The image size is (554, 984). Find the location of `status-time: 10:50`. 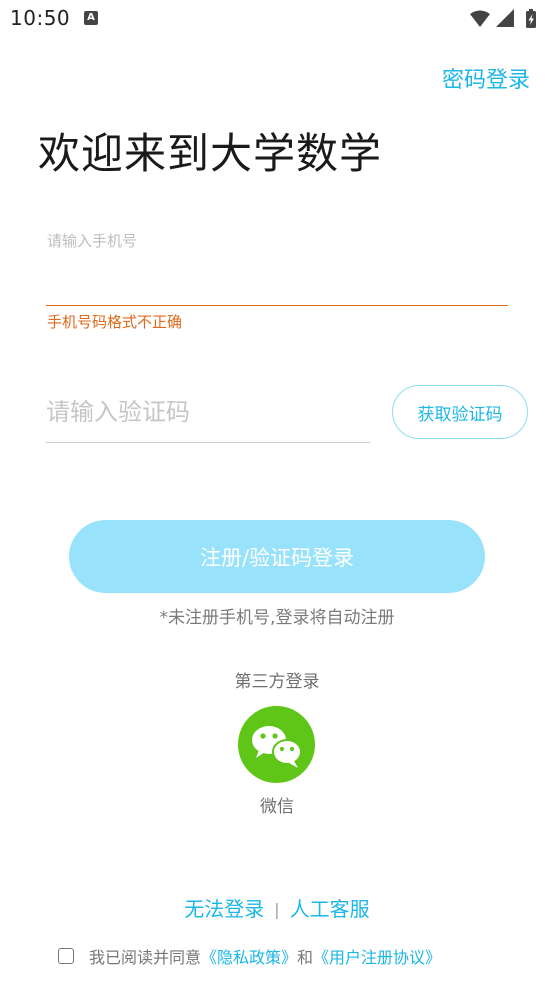

status-time: 10:50 is located at coordinates (40, 18).